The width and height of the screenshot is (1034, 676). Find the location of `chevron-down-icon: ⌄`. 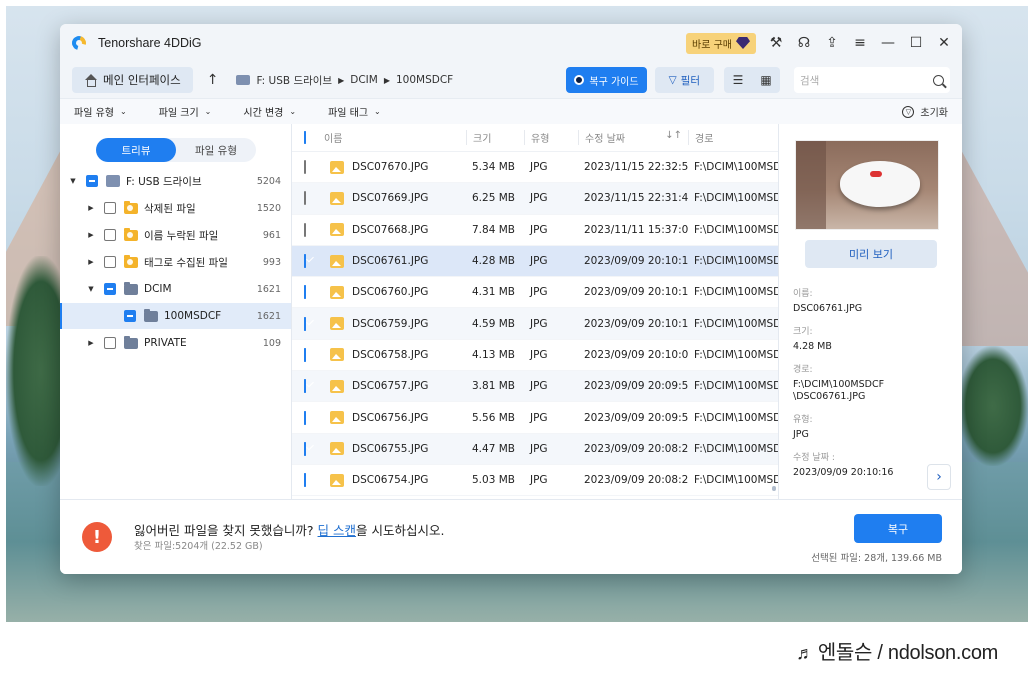

chevron-down-icon: ⌄ is located at coordinates (293, 111).